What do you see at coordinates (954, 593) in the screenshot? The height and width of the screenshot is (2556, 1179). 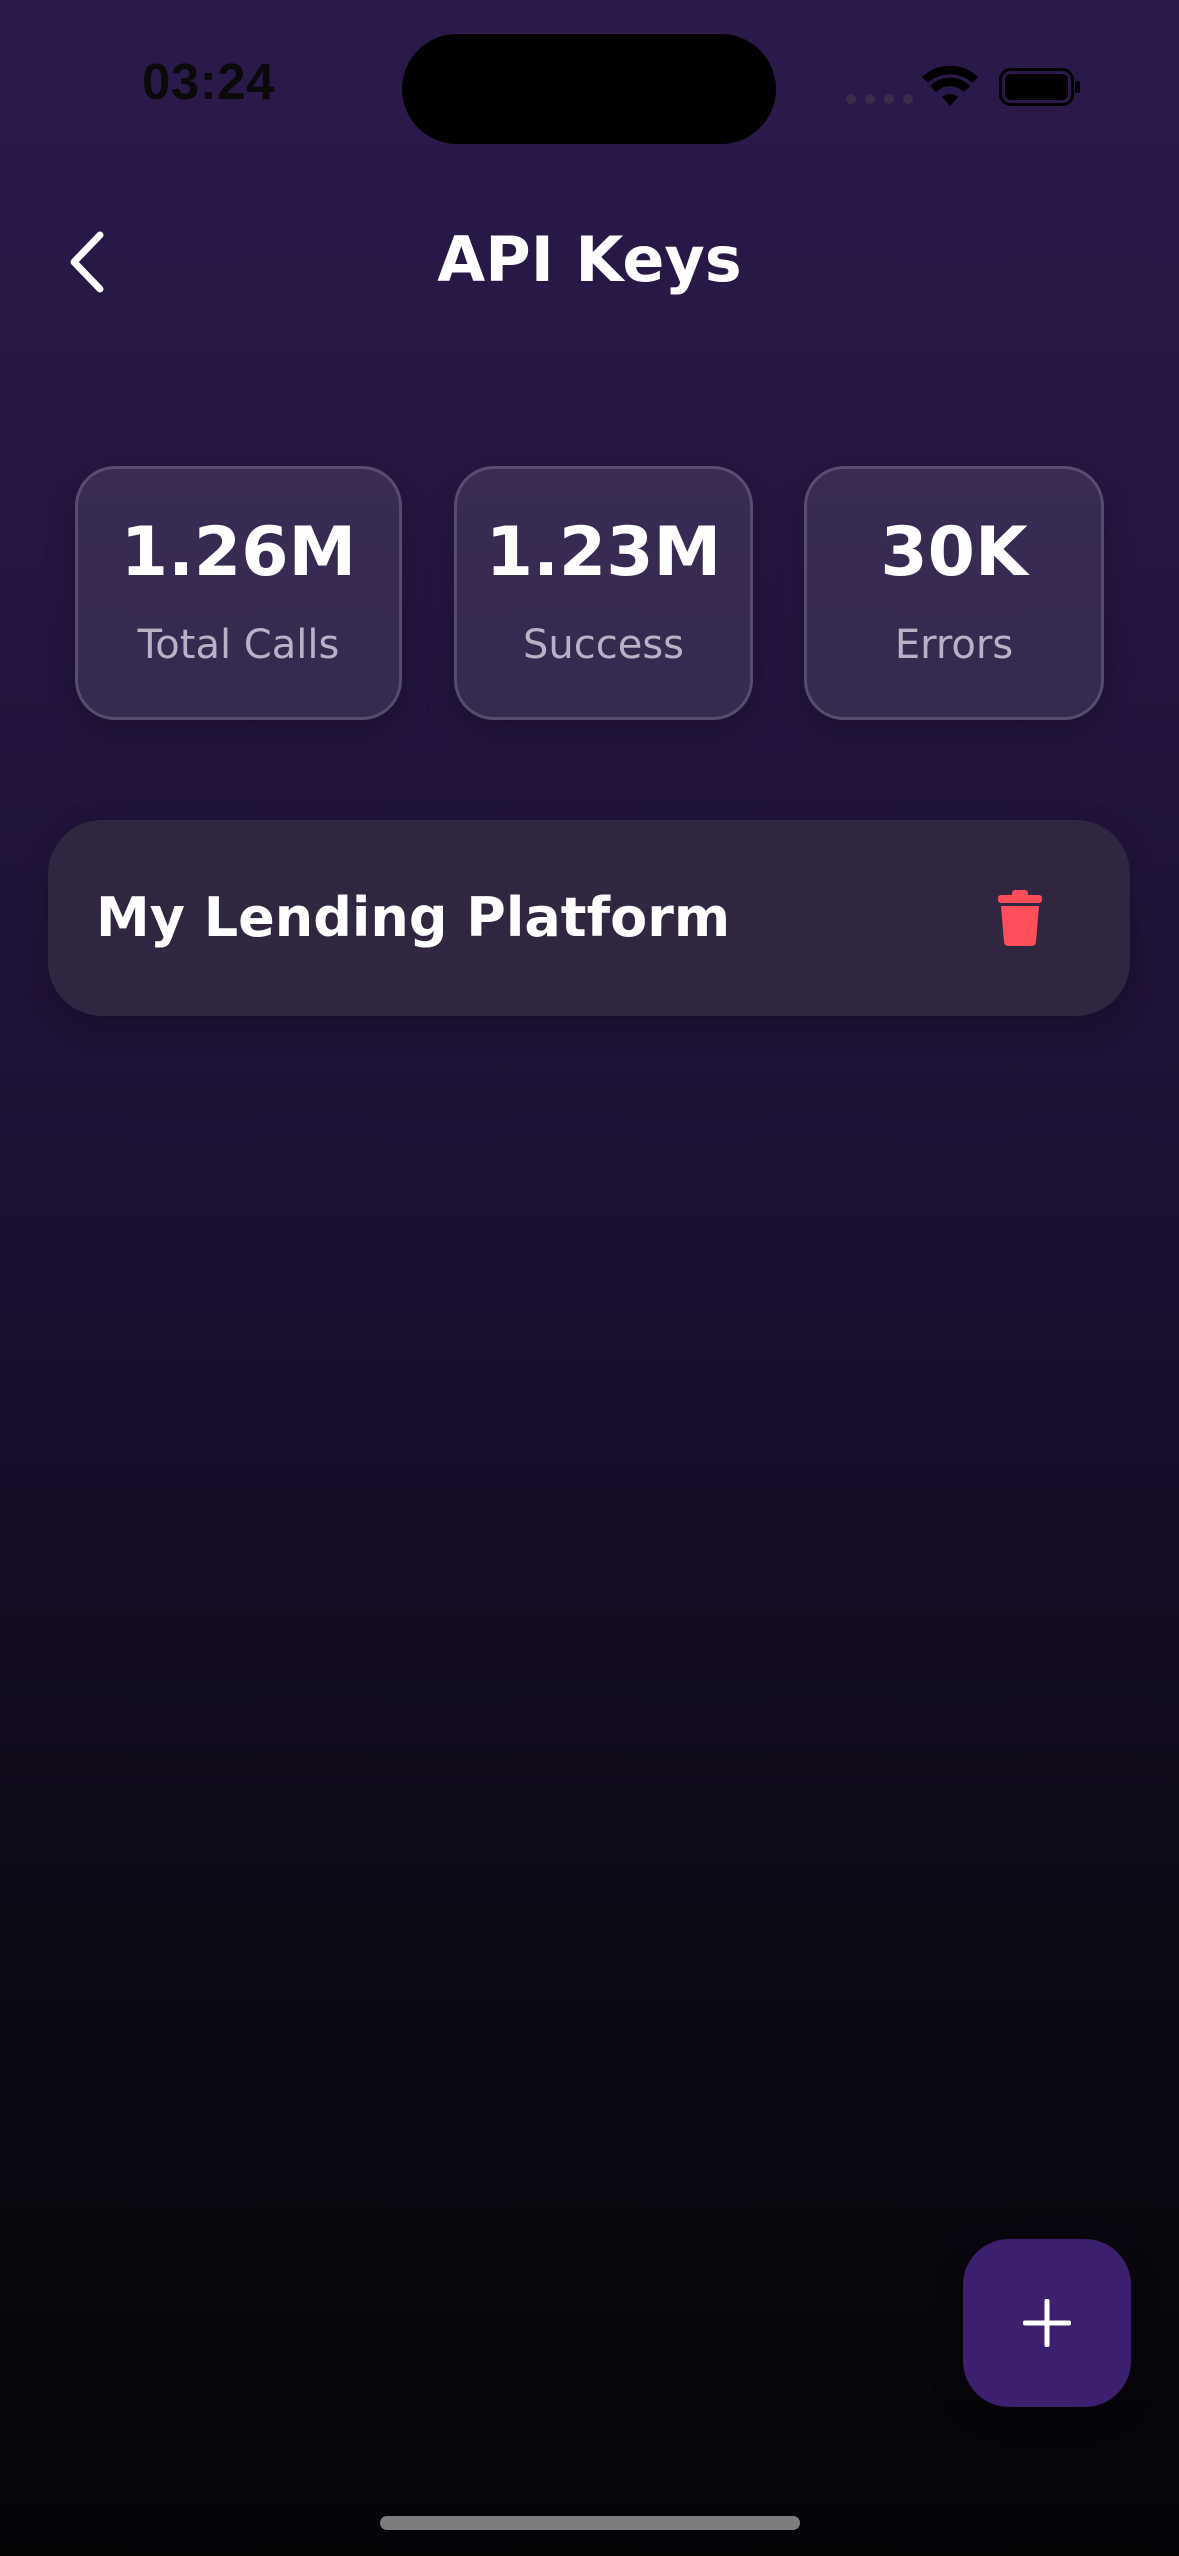 I see `stat-card-errors: 30K Errors` at bounding box center [954, 593].